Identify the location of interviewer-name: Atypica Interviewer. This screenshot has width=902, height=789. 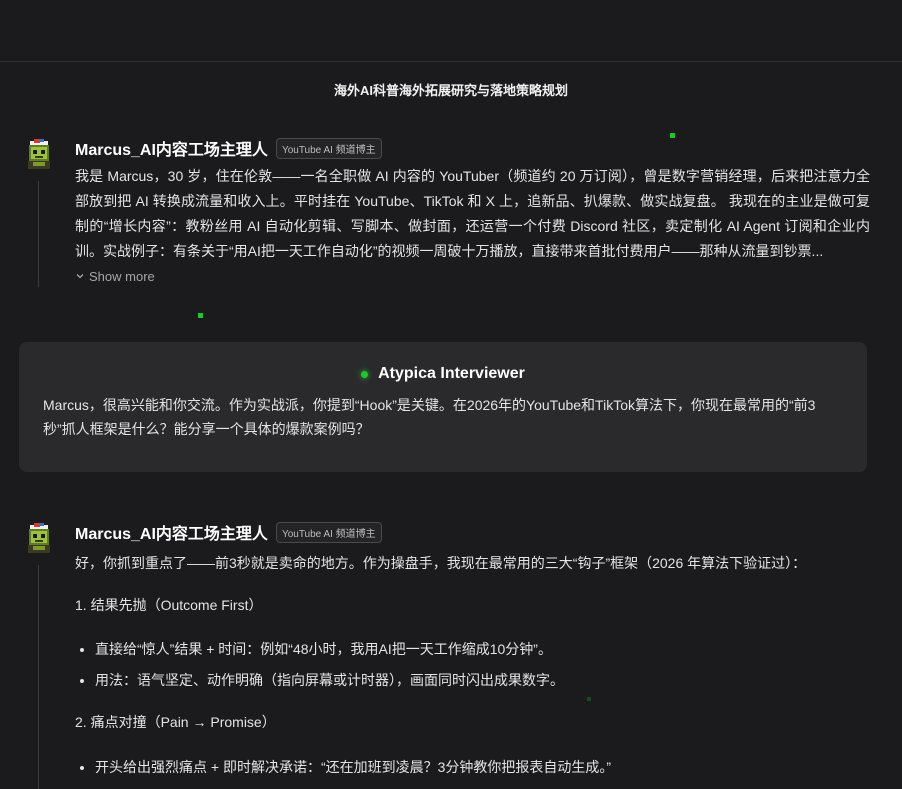
(451, 373).